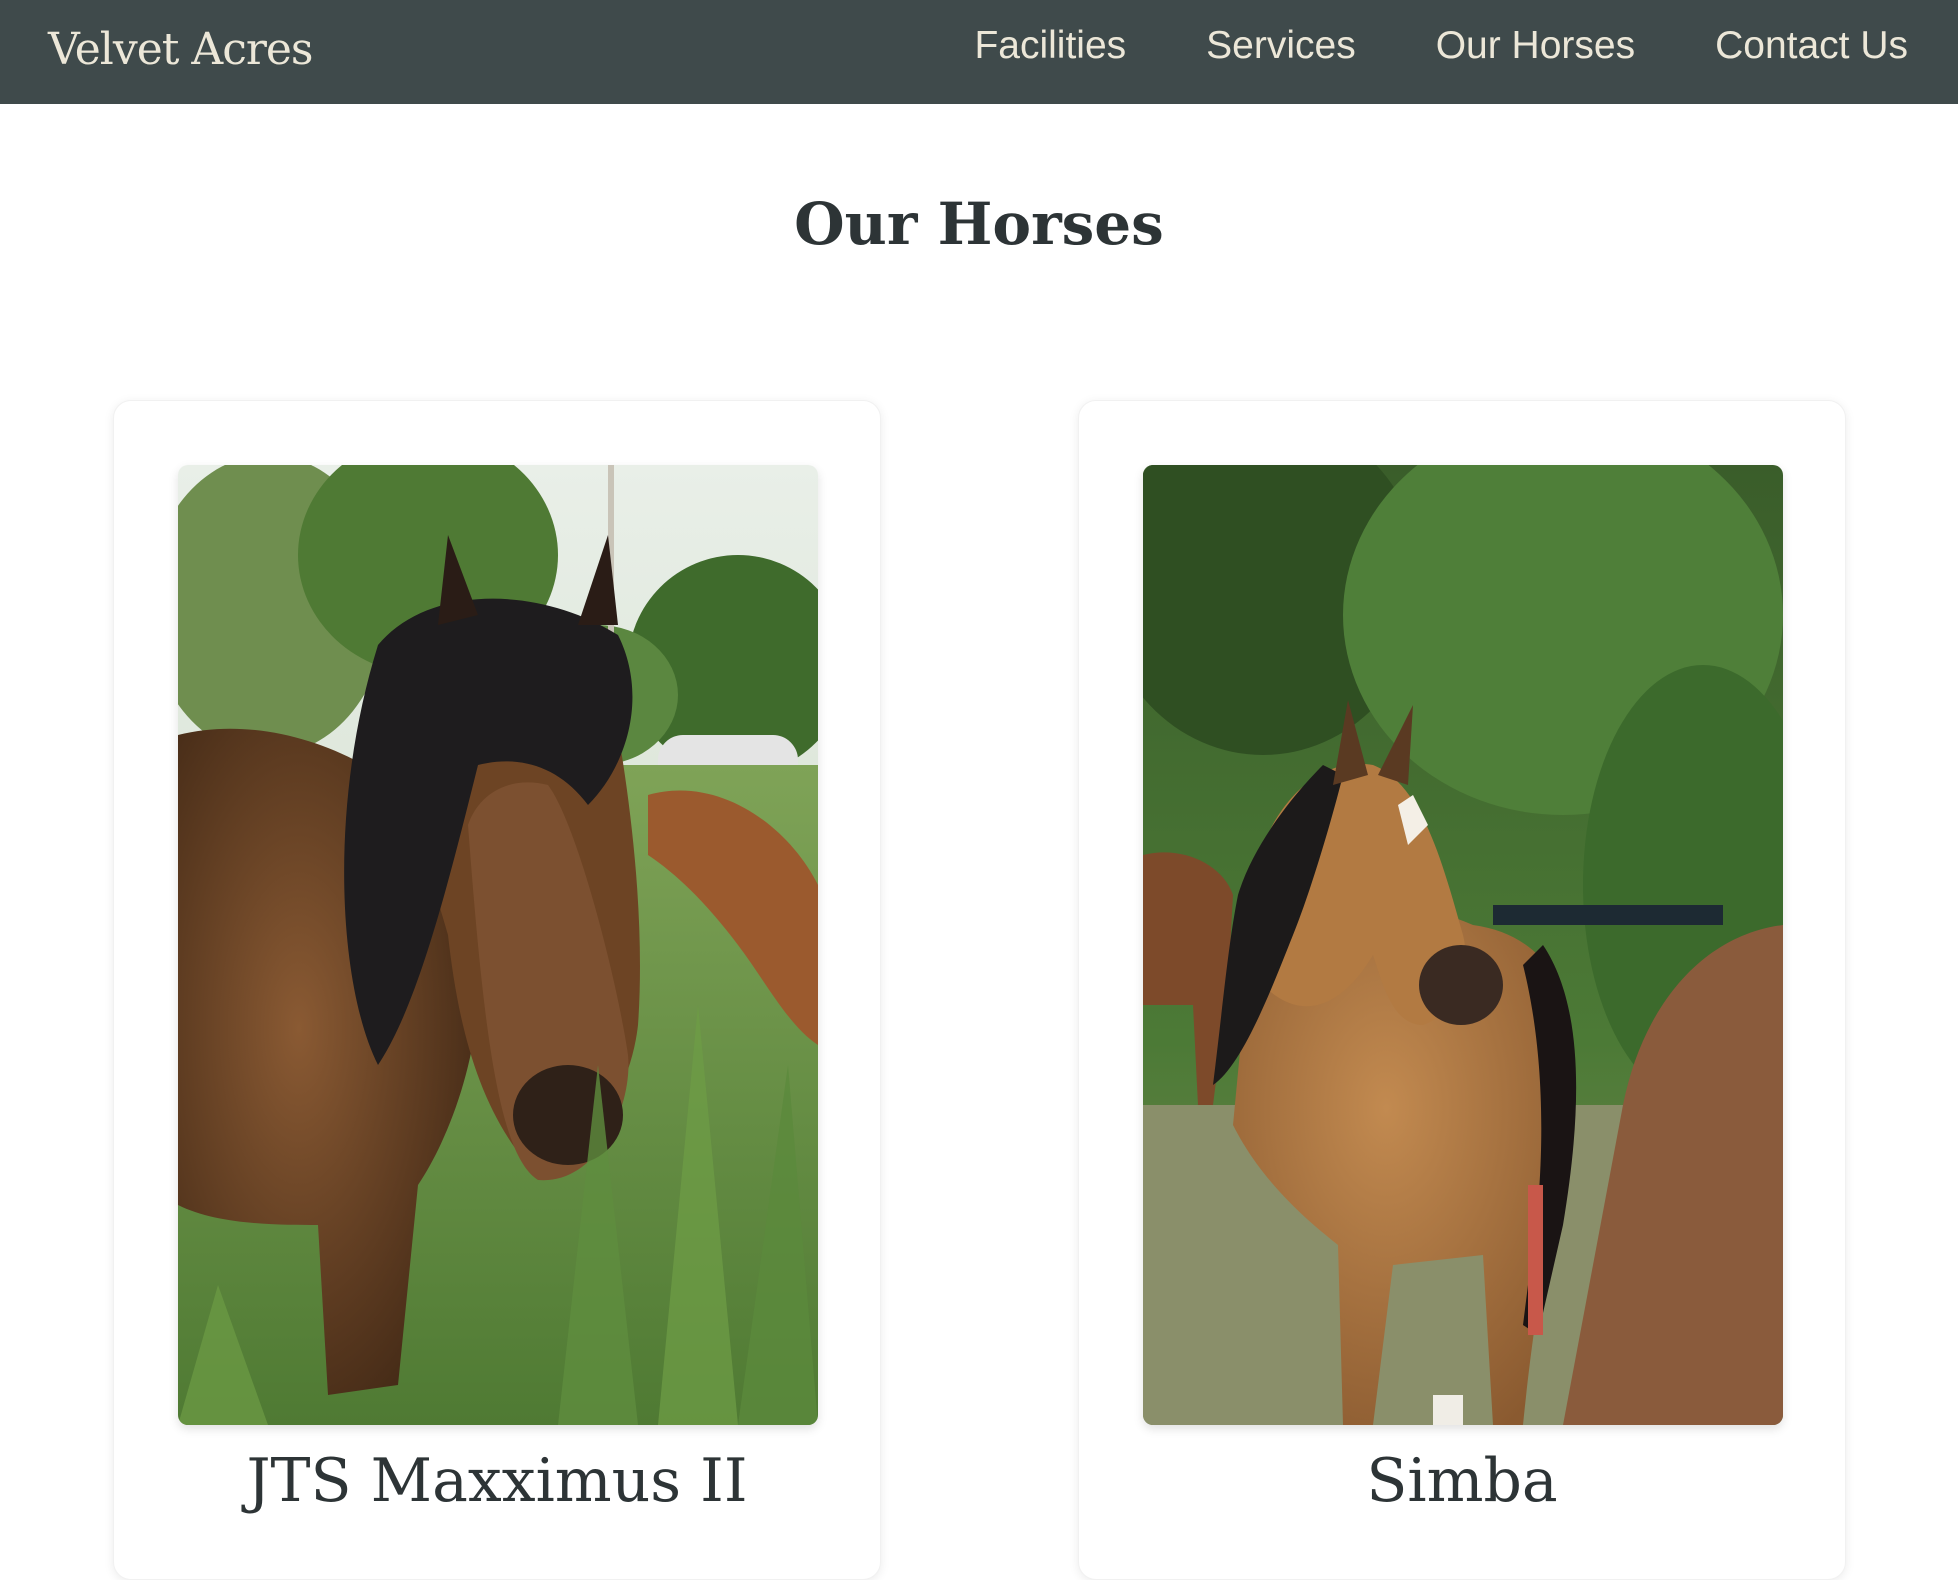 This screenshot has height=1580, width=1958. What do you see at coordinates (979, 224) in the screenshot?
I see `page-title: Our Horses` at bounding box center [979, 224].